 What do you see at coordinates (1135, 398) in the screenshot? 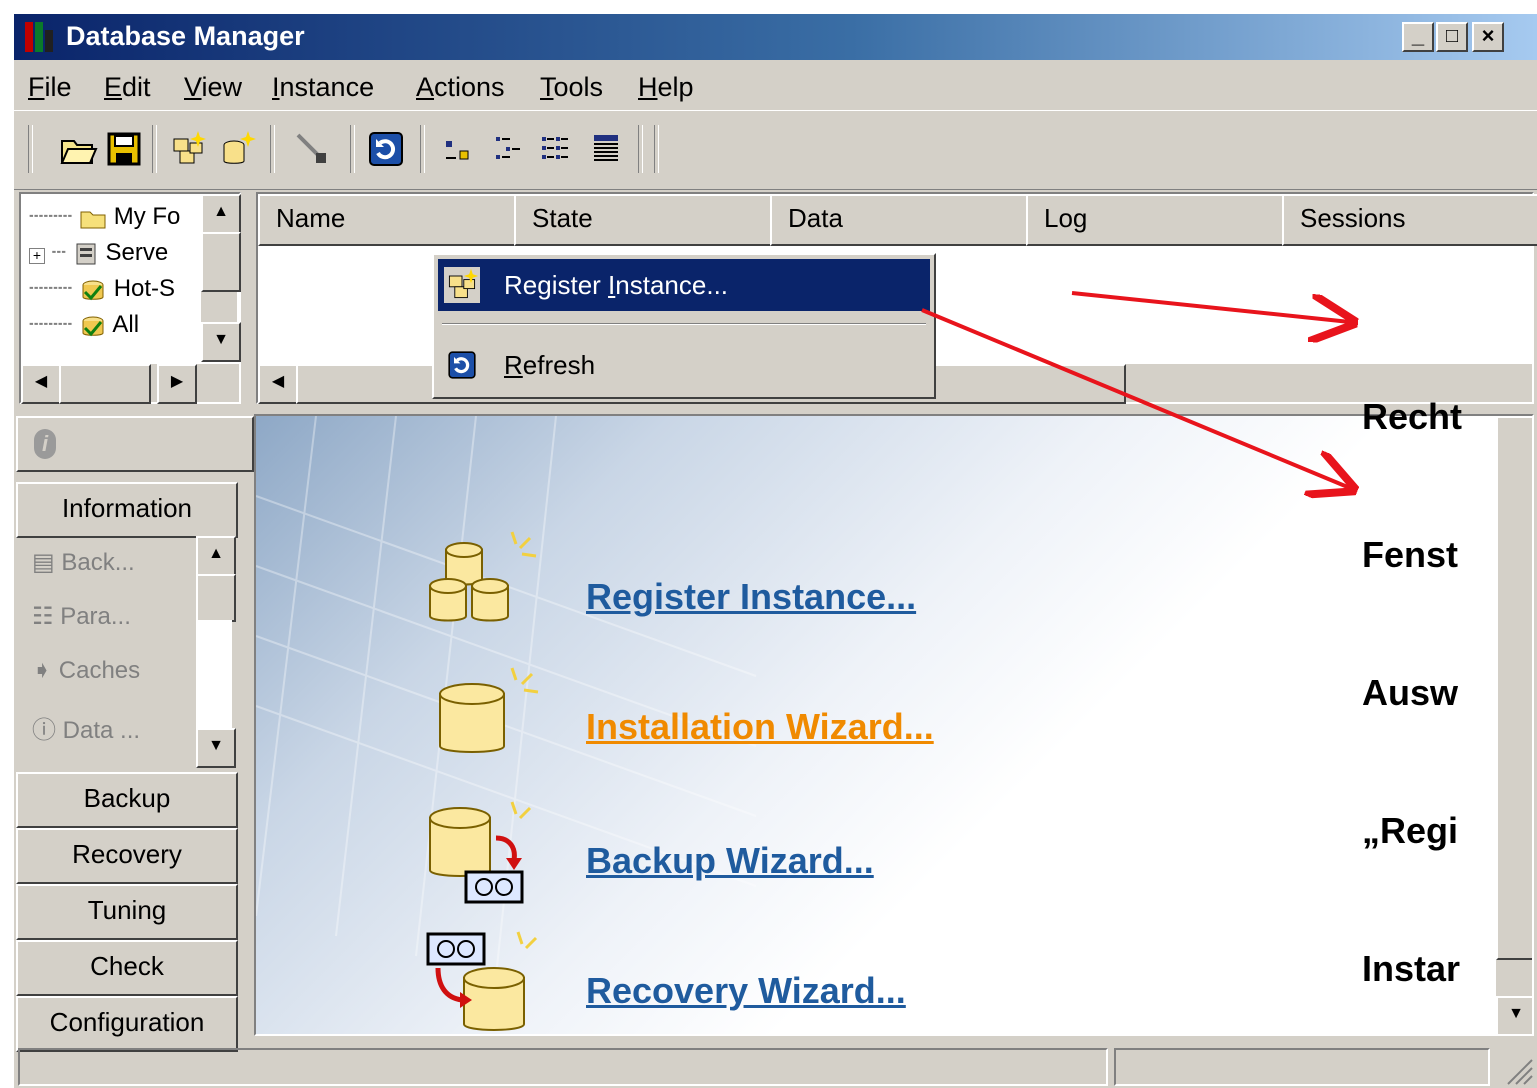
I see `arrow-to-register-instance` at bounding box center [1135, 398].